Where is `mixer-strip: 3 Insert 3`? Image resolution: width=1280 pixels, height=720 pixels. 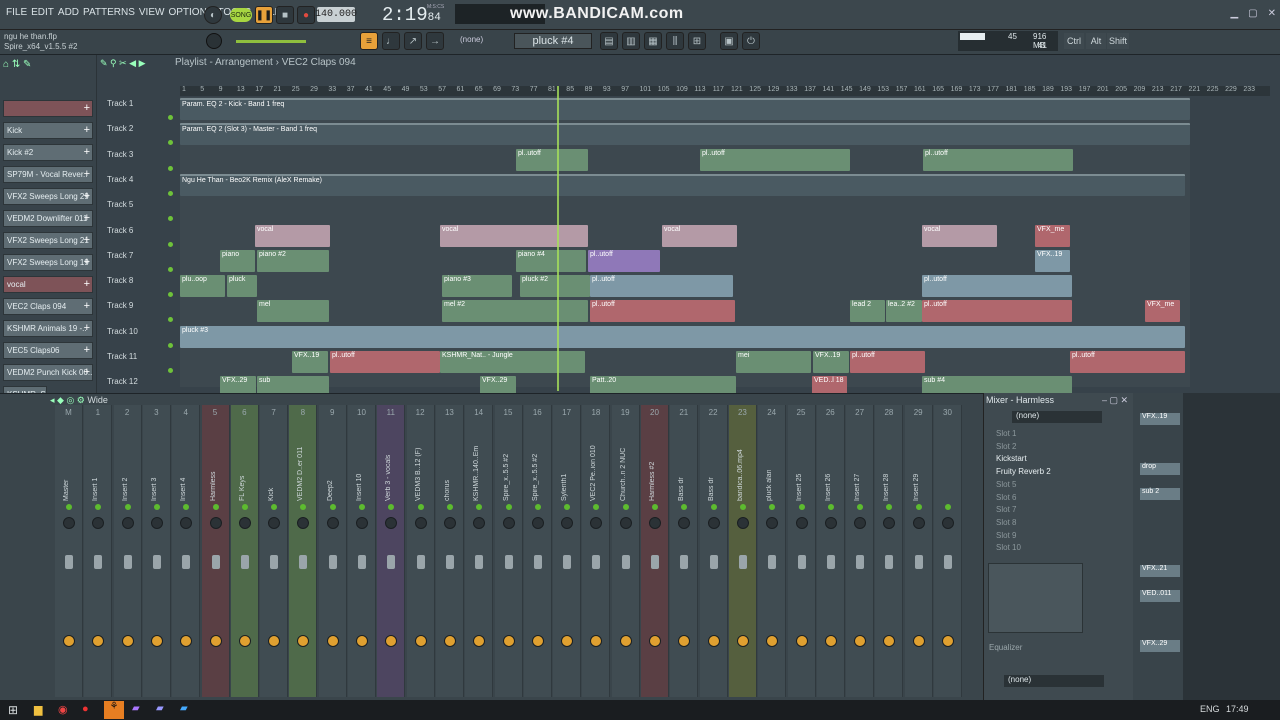
mixer-strip: 3 Insert 3 is located at coordinates (156, 551).